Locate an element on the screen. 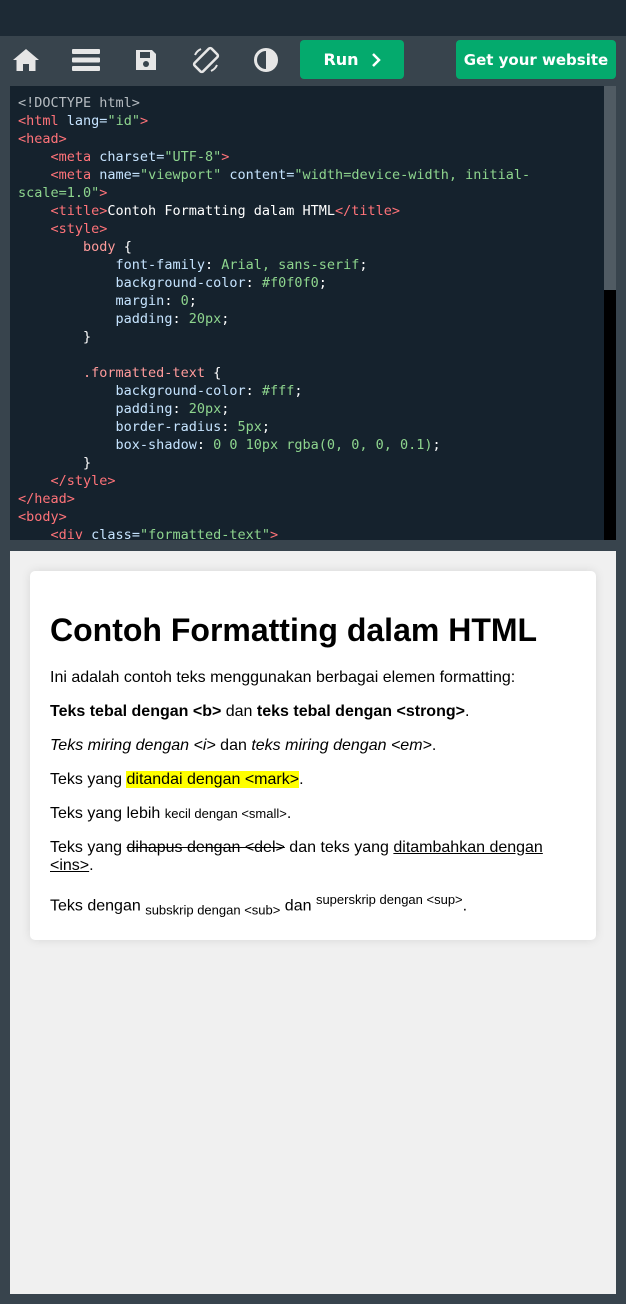  code-token: charset is located at coordinates (128, 157).